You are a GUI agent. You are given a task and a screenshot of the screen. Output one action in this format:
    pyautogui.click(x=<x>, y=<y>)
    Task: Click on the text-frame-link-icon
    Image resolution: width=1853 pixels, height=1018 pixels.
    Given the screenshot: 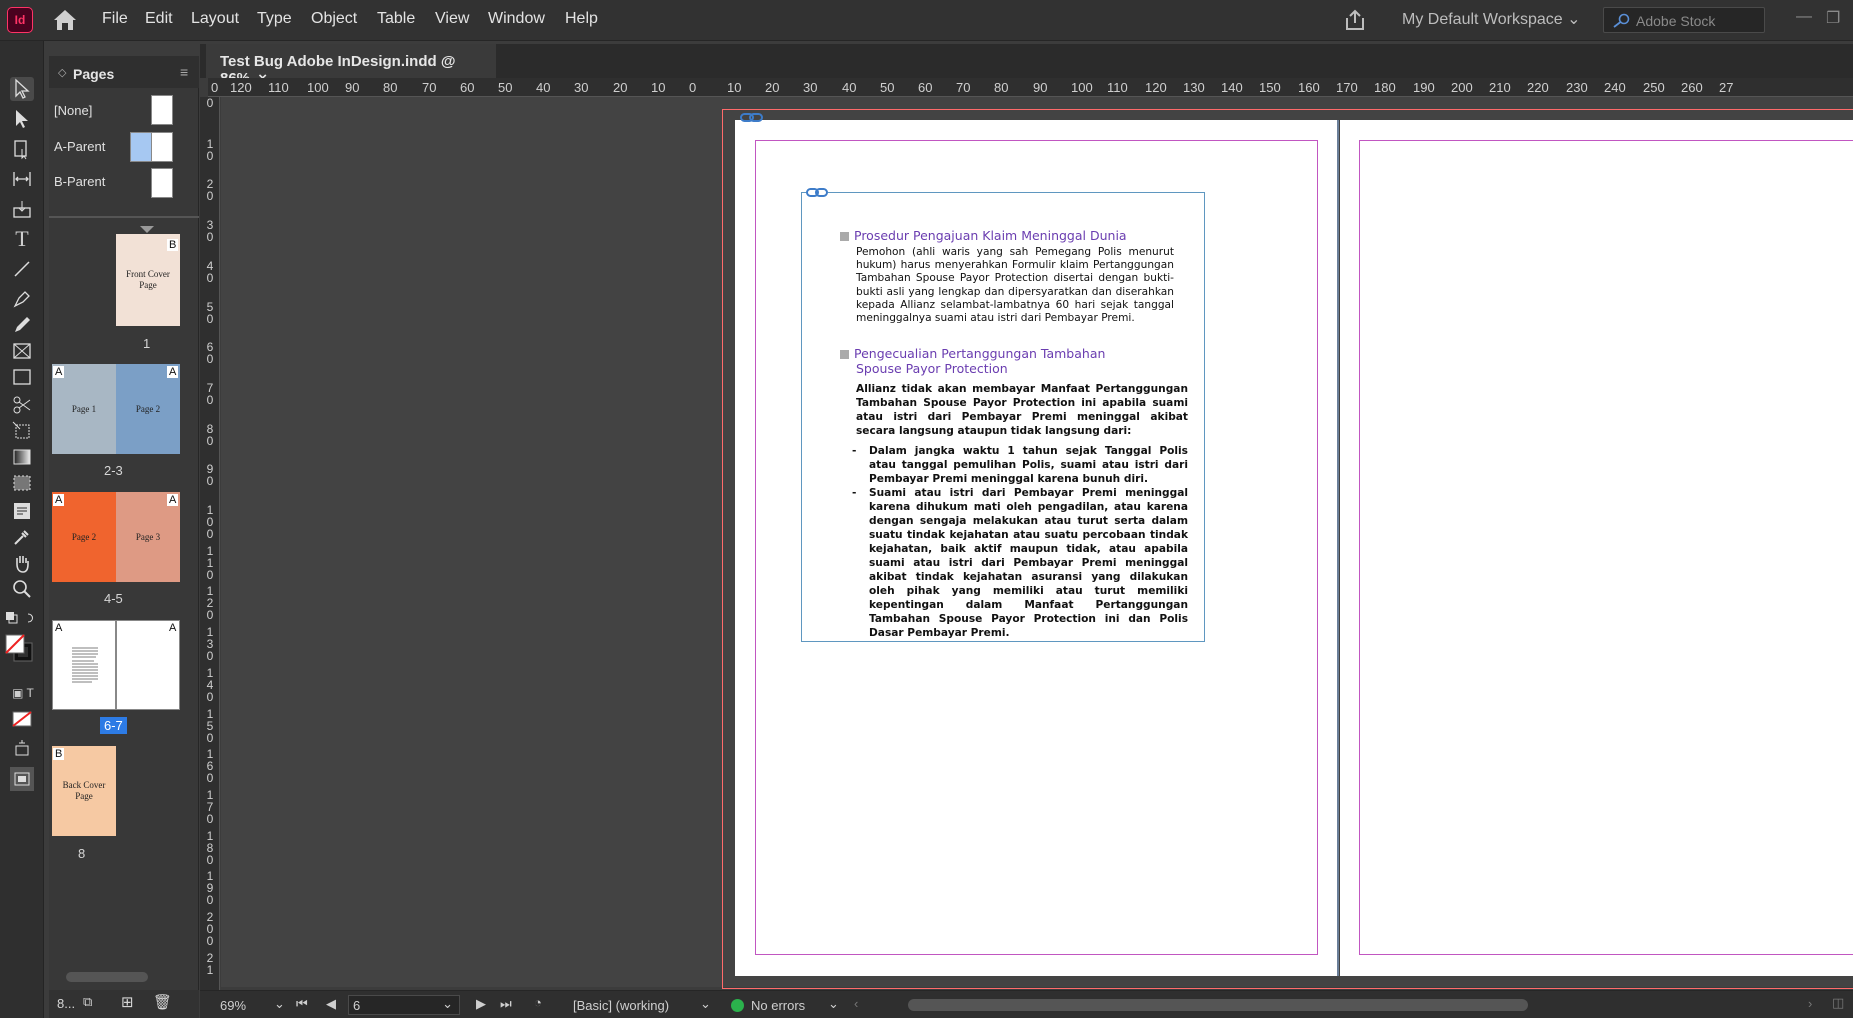 What is the action you would take?
    pyautogui.click(x=817, y=192)
    